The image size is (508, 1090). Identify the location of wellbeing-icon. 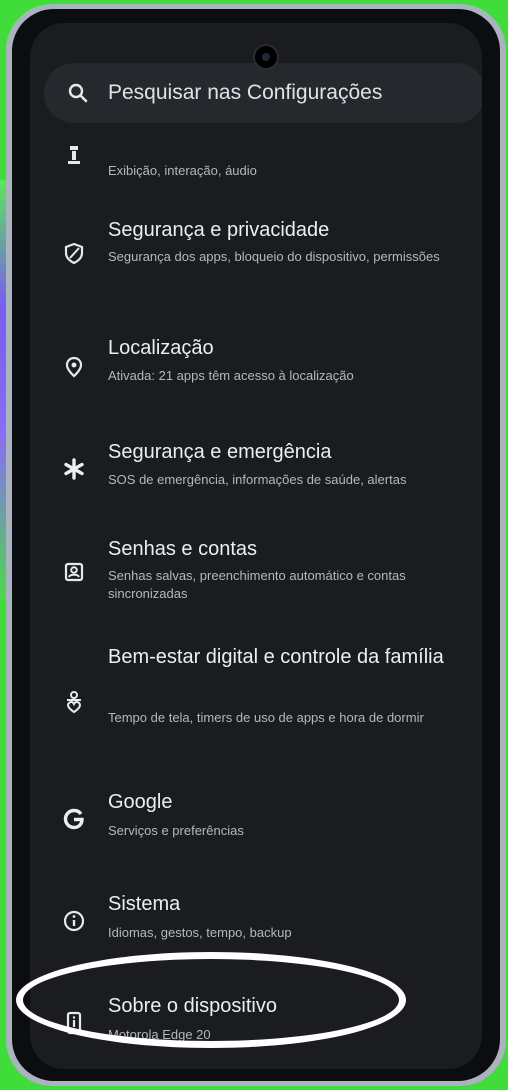
(74, 702).